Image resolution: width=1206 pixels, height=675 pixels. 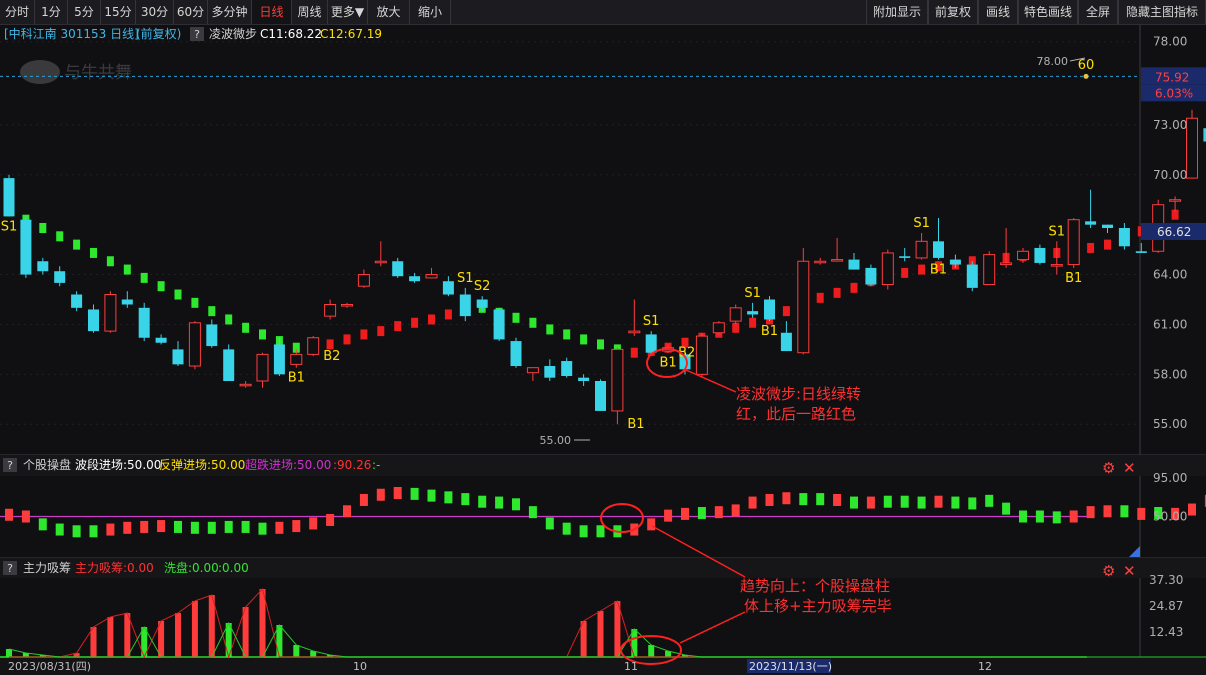 What do you see at coordinates (47, 464) in the screenshot?
I see `mid-title: 个股操盘` at bounding box center [47, 464].